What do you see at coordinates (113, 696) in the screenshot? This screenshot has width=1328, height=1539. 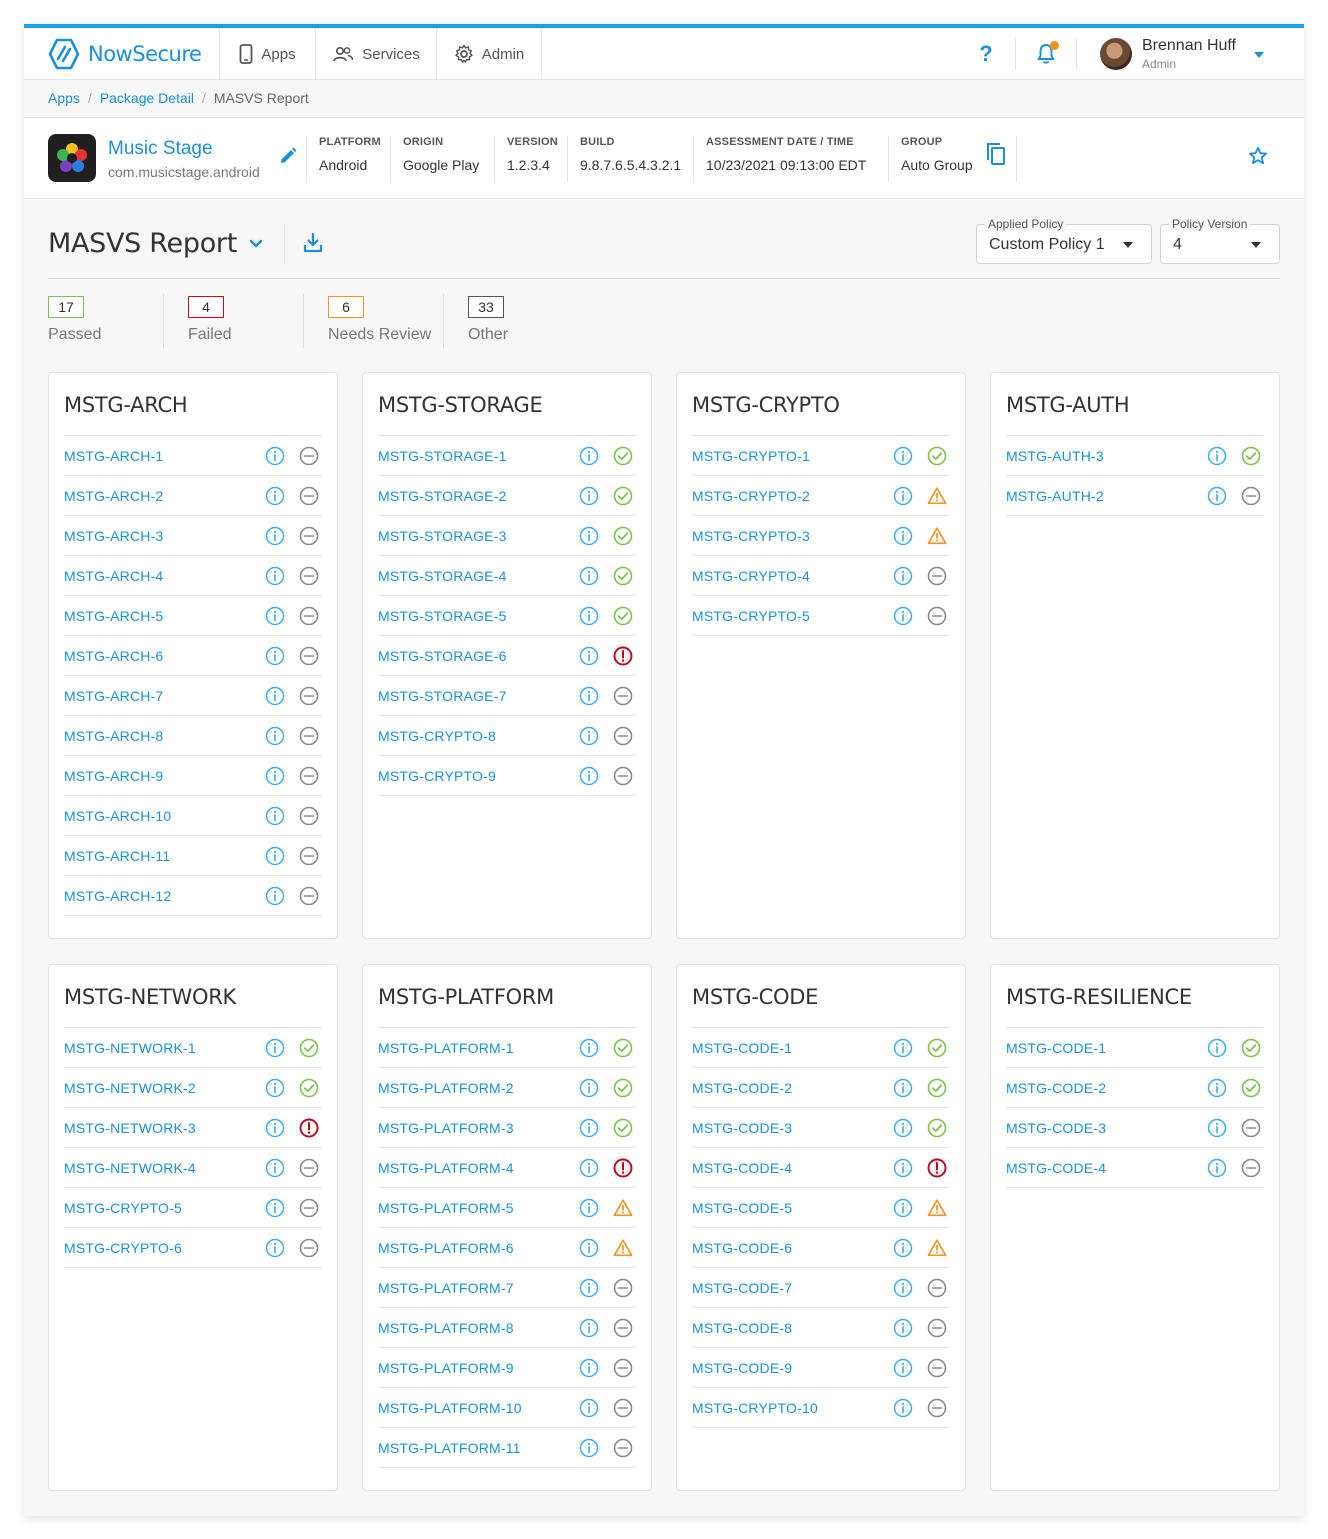 I see `requirement-link: MSTG-ARCH-7` at bounding box center [113, 696].